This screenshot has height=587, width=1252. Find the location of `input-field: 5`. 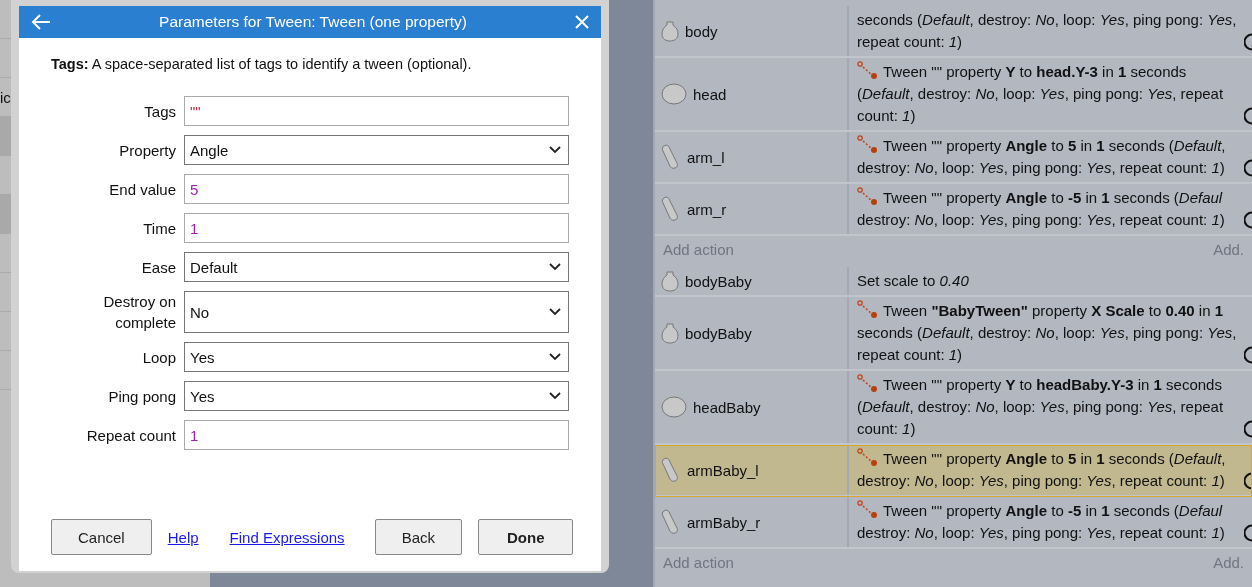

input-field: 5 is located at coordinates (376, 189).